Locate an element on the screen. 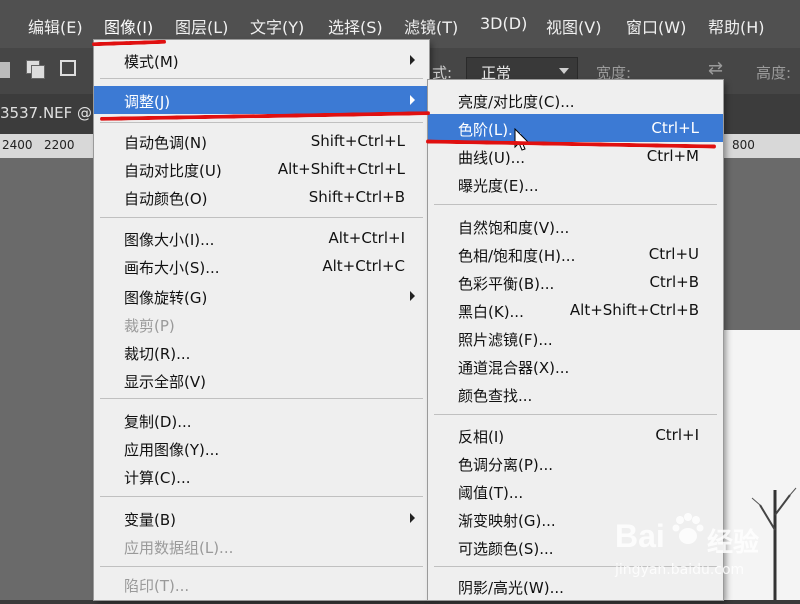  submenu-item-invert: 反相(I) Ctrl+I is located at coordinates (575, 435).